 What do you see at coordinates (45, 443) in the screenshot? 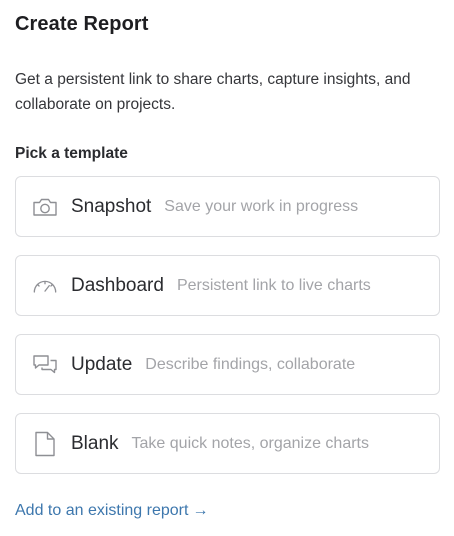
I see `document-icon` at bounding box center [45, 443].